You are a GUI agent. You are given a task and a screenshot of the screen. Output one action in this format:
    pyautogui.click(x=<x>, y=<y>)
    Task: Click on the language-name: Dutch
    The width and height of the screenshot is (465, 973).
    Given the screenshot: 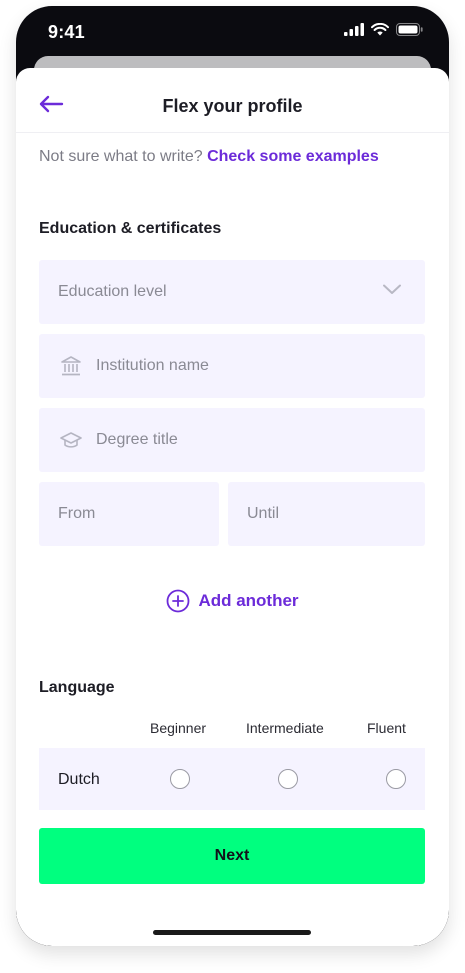 What is the action you would take?
    pyautogui.click(x=79, y=779)
    